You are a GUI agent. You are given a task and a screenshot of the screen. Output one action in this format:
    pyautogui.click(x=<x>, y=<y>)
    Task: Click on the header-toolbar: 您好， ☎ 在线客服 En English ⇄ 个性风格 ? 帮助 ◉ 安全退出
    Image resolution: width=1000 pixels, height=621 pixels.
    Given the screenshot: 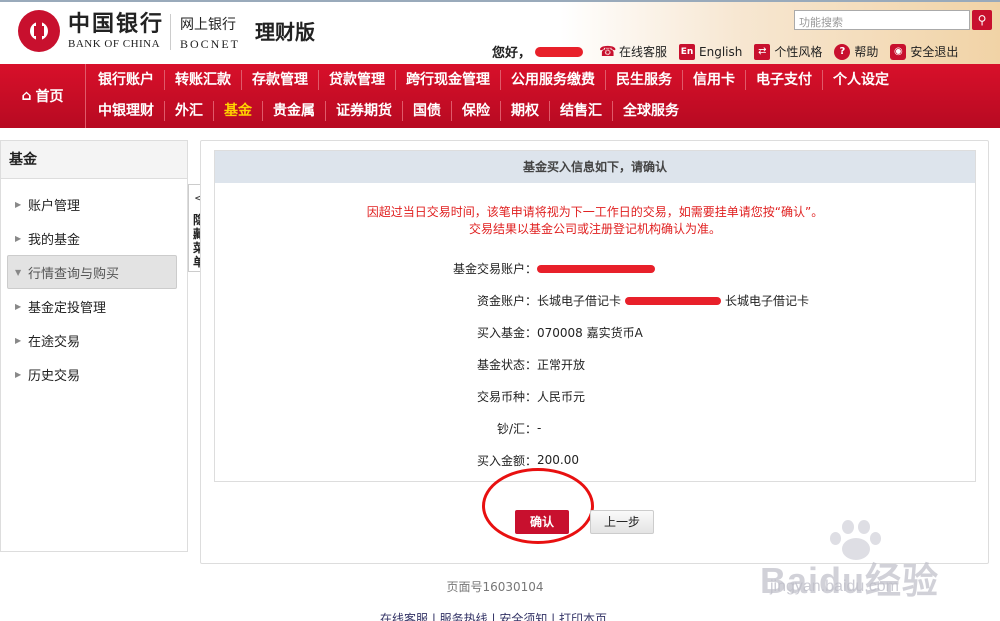 What is the action you would take?
    pyautogui.click(x=731, y=51)
    